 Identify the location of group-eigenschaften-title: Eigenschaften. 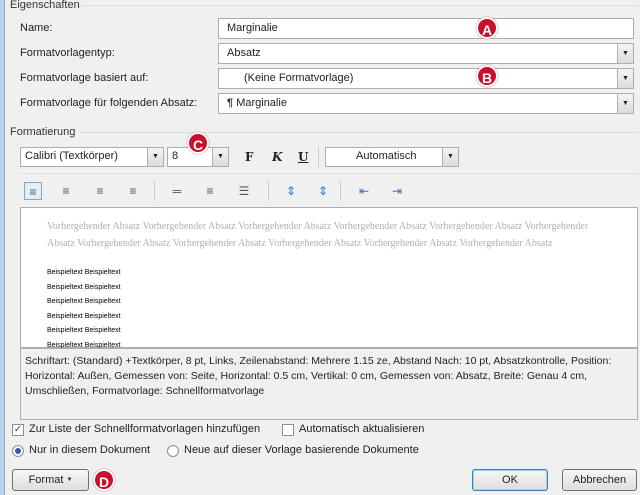
(45, 5).